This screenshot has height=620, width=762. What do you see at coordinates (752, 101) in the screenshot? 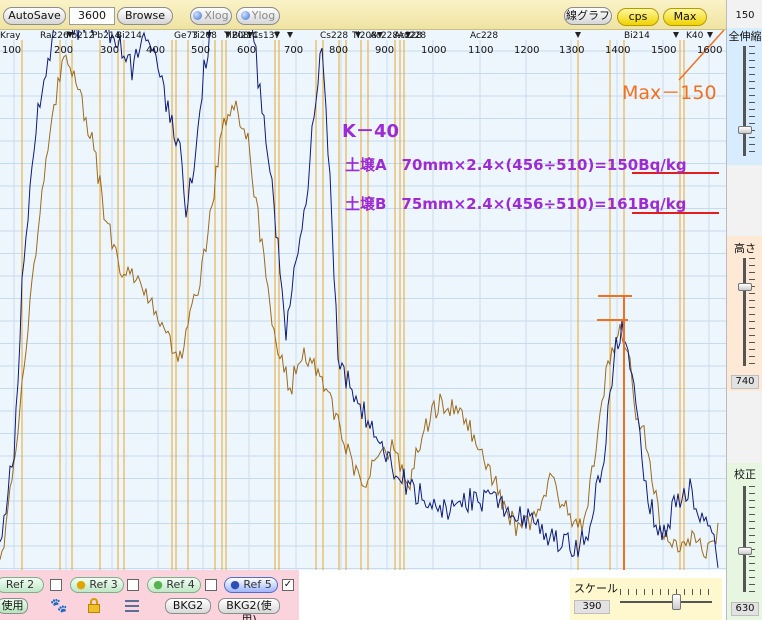
I see `zoom-slider-ticks` at bounding box center [752, 101].